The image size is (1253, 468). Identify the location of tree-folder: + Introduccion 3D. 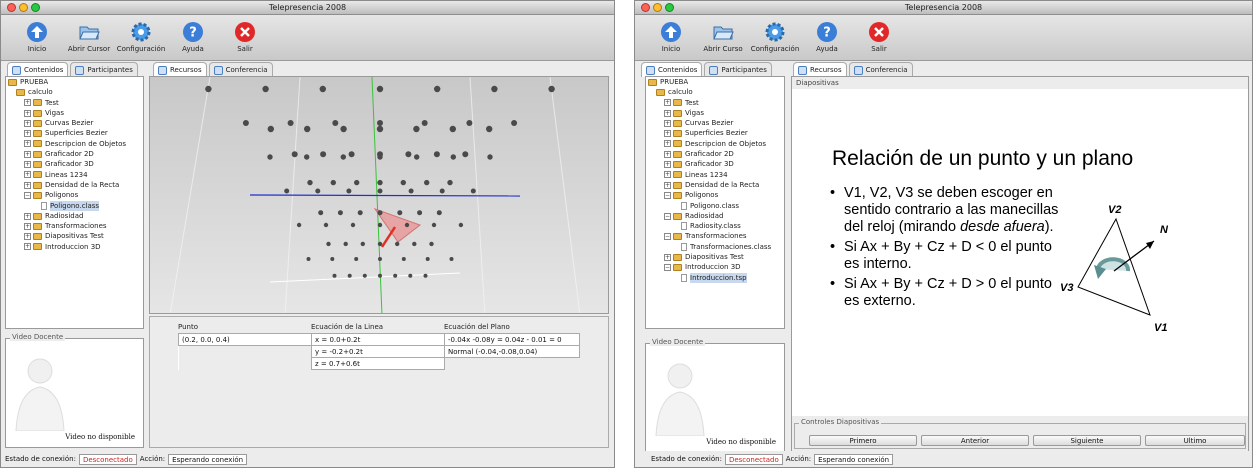
(74, 247).